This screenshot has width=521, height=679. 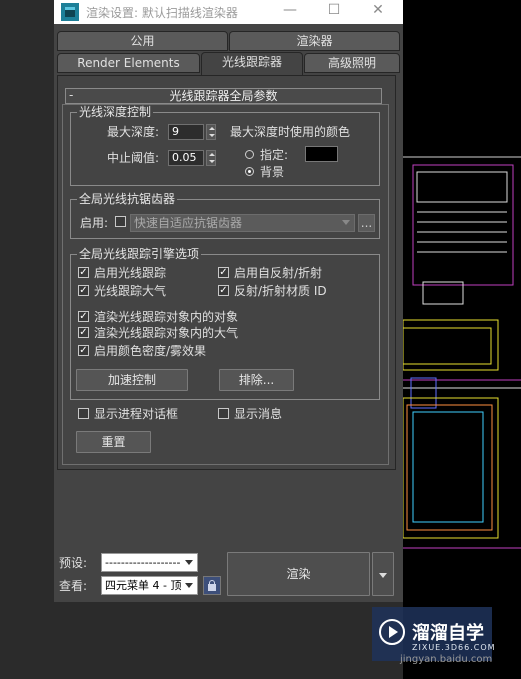 What do you see at coordinates (274, 155) in the screenshot?
I see `specify-label: 指定:` at bounding box center [274, 155].